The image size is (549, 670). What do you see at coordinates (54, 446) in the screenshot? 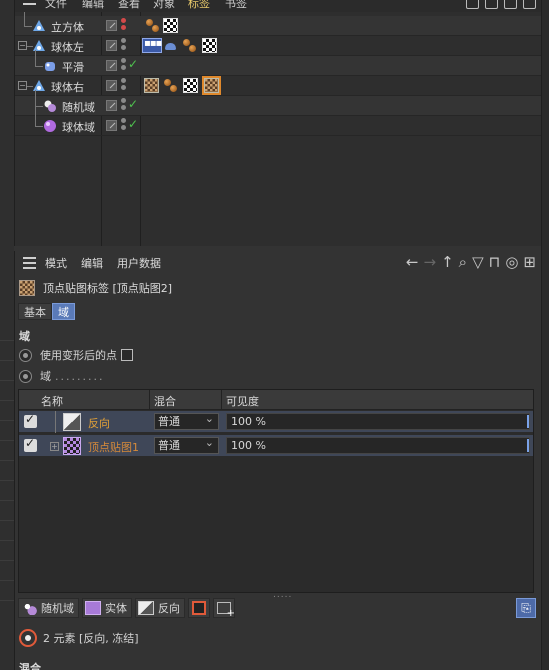
I see `expand-icon: +` at bounding box center [54, 446].